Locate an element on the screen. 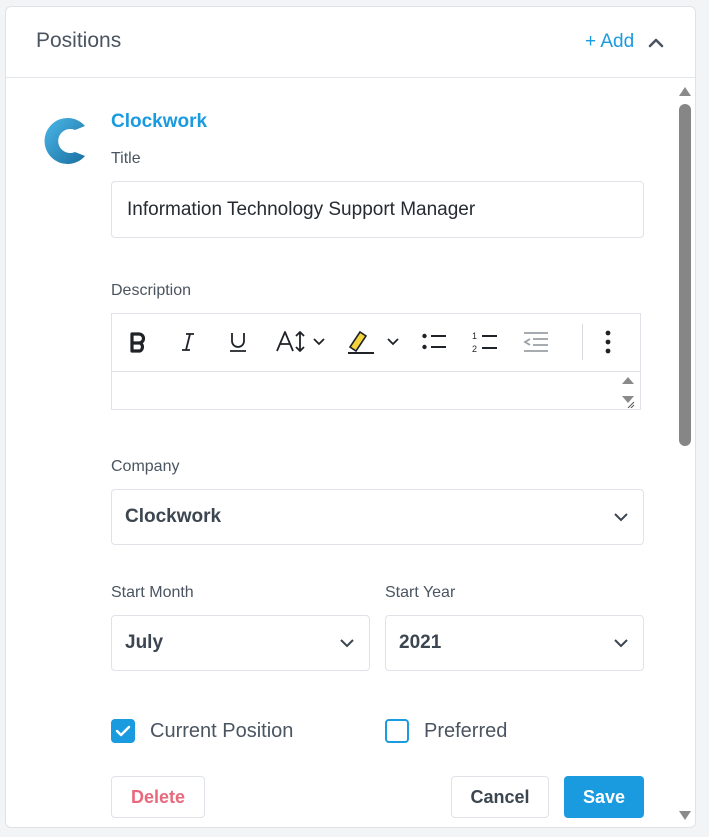 The width and height of the screenshot is (709, 837). delete-button: Delete is located at coordinates (158, 797).